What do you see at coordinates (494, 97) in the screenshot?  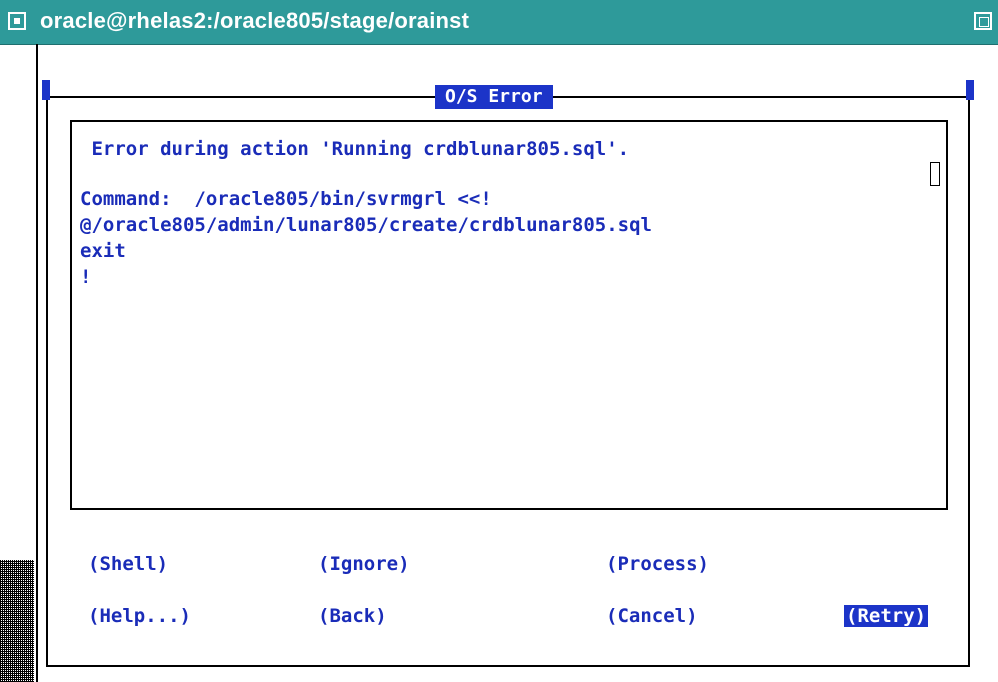 I see `dialog-title: O/S Error` at bounding box center [494, 97].